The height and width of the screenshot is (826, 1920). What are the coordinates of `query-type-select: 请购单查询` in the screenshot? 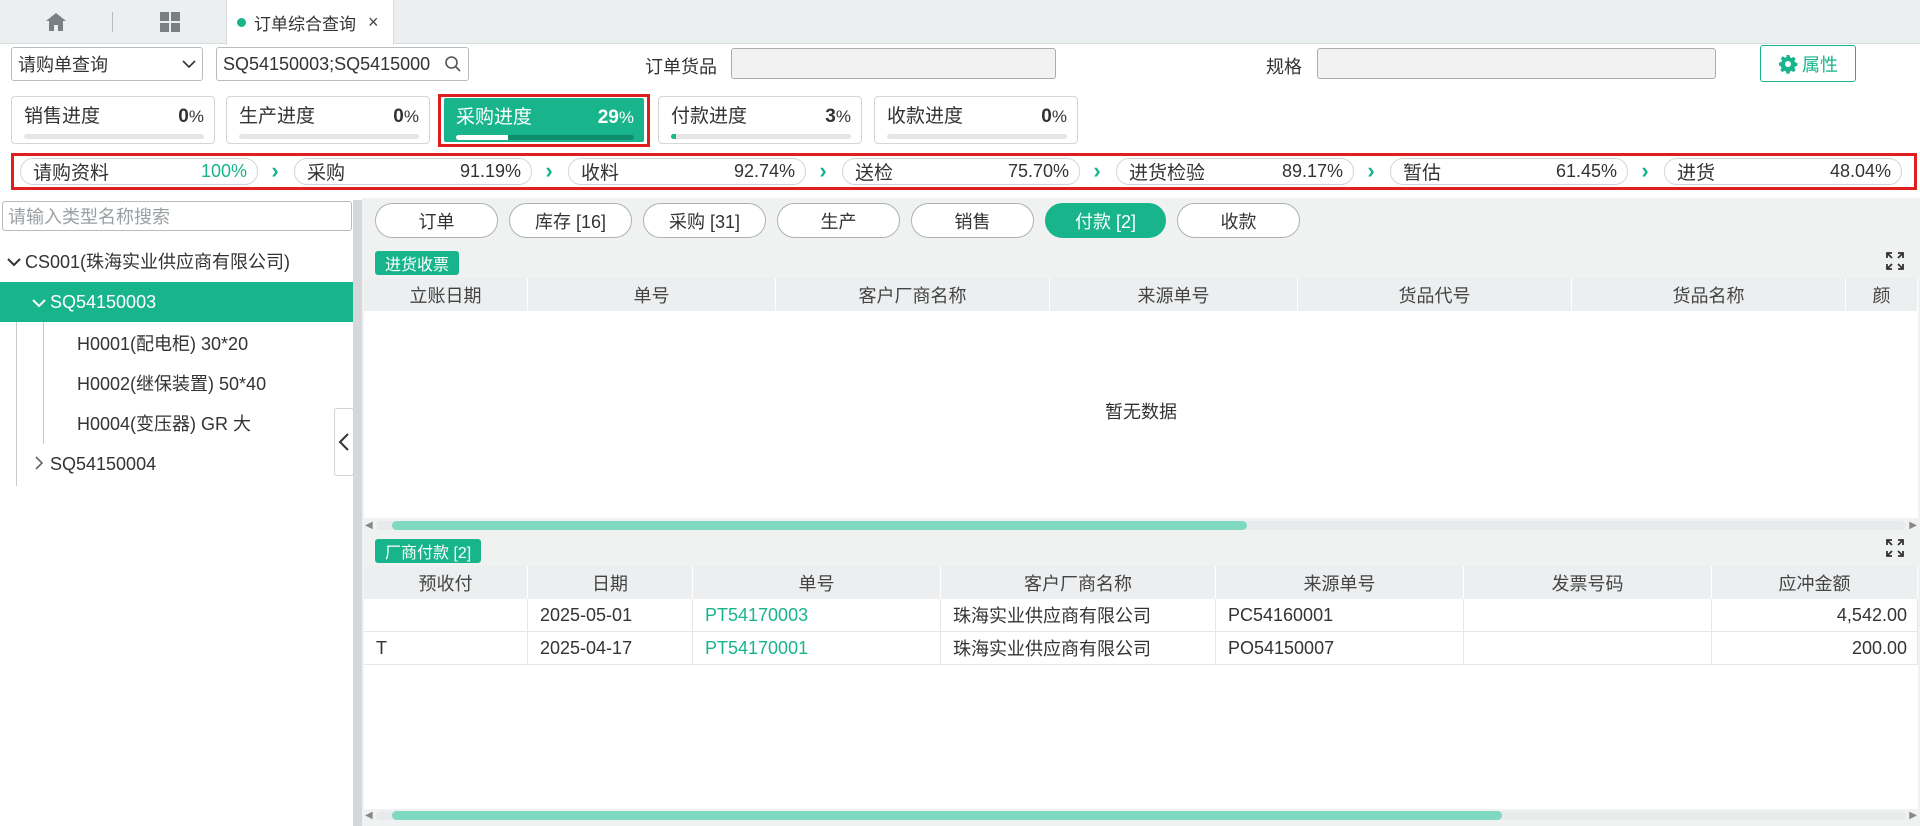 It's located at (107, 64).